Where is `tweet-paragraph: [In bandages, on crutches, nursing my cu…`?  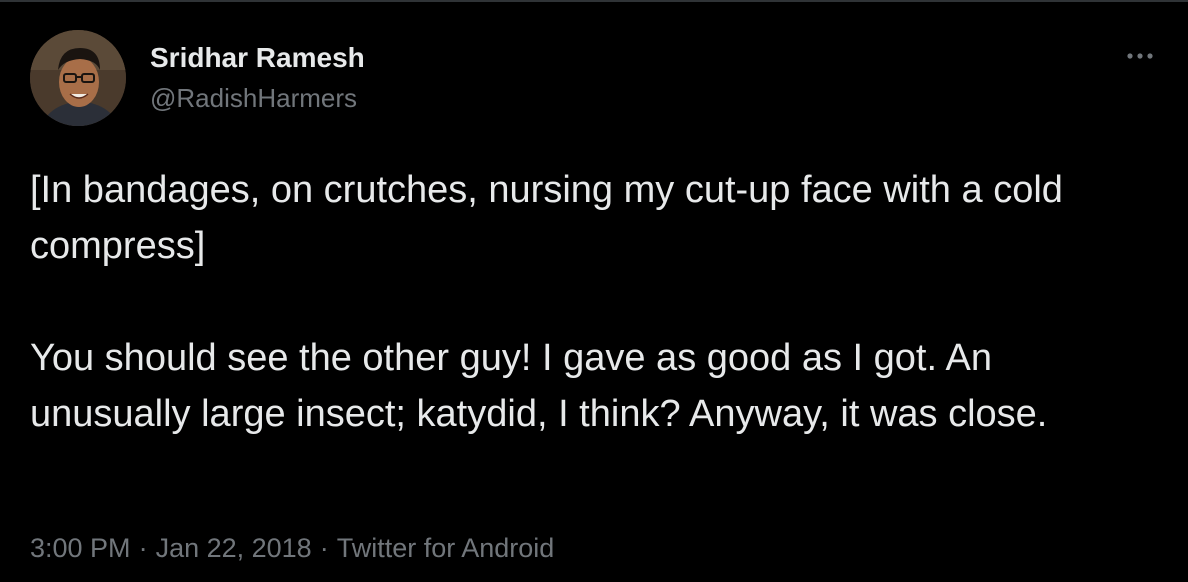 tweet-paragraph: [In bandages, on crutches, nursing my cu… is located at coordinates (546, 218).